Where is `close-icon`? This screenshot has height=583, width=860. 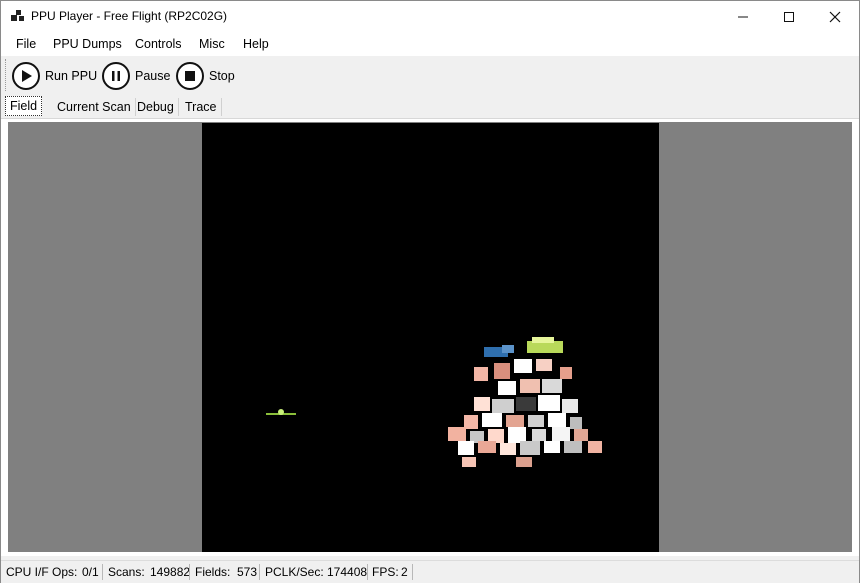 close-icon is located at coordinates (835, 16).